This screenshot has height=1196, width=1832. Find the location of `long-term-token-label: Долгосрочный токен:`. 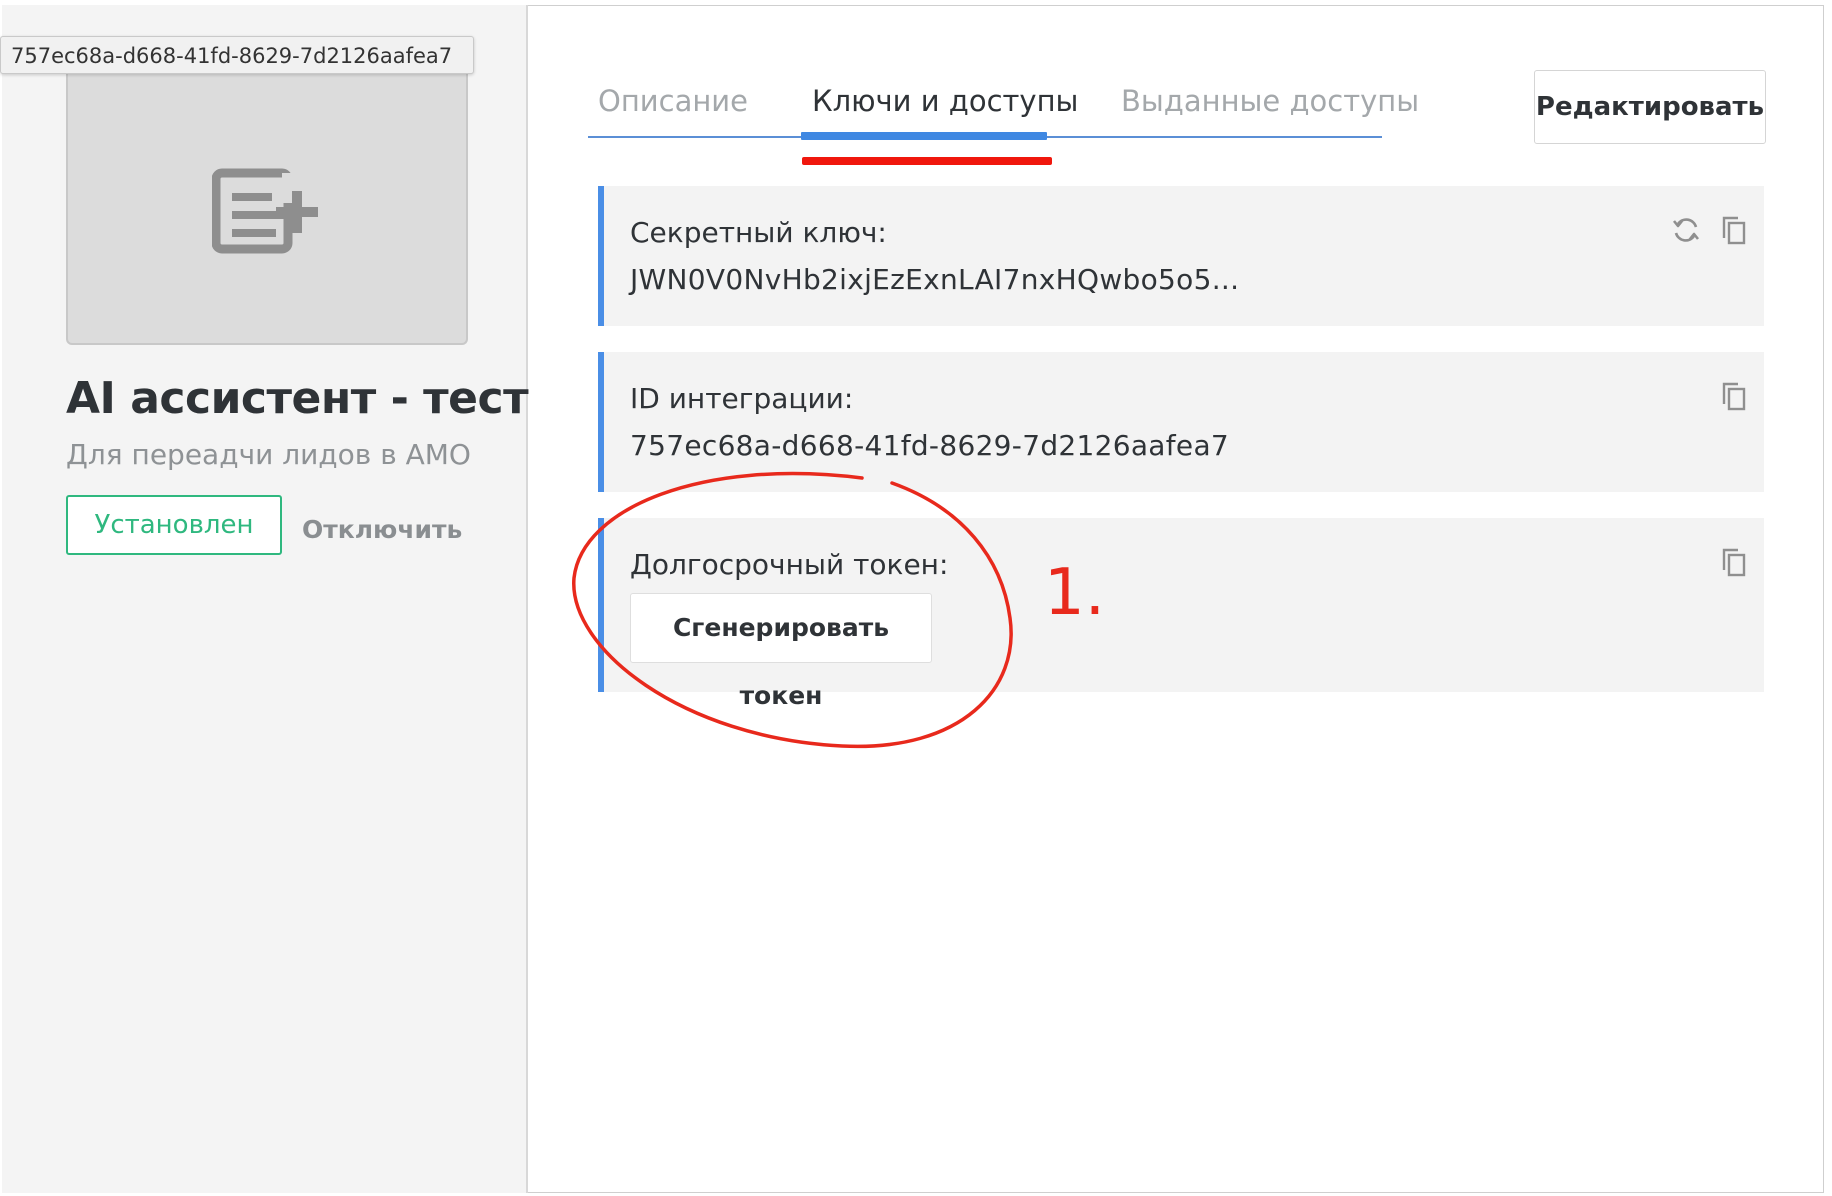

long-term-token-label: Долгосрочный токен: is located at coordinates (789, 564).